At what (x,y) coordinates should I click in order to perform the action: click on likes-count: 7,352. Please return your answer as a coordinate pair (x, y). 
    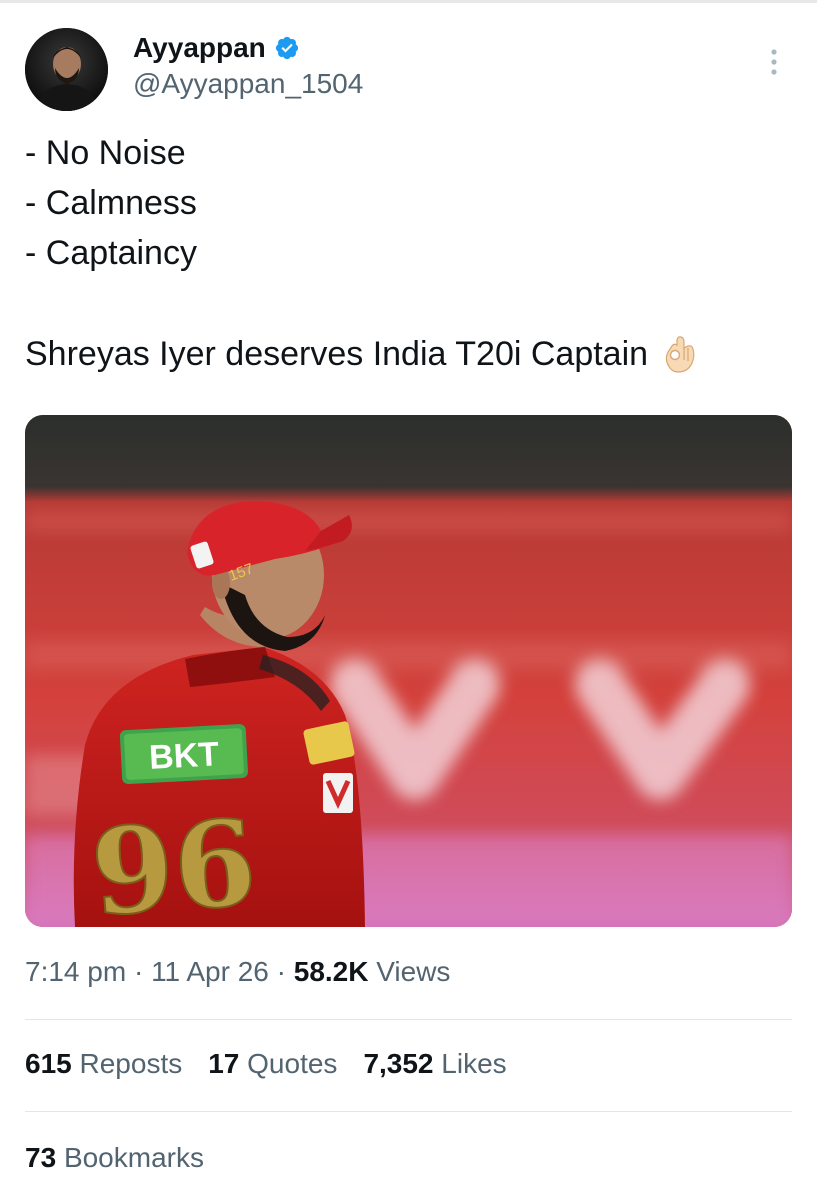
    Looking at the image, I should click on (398, 1063).